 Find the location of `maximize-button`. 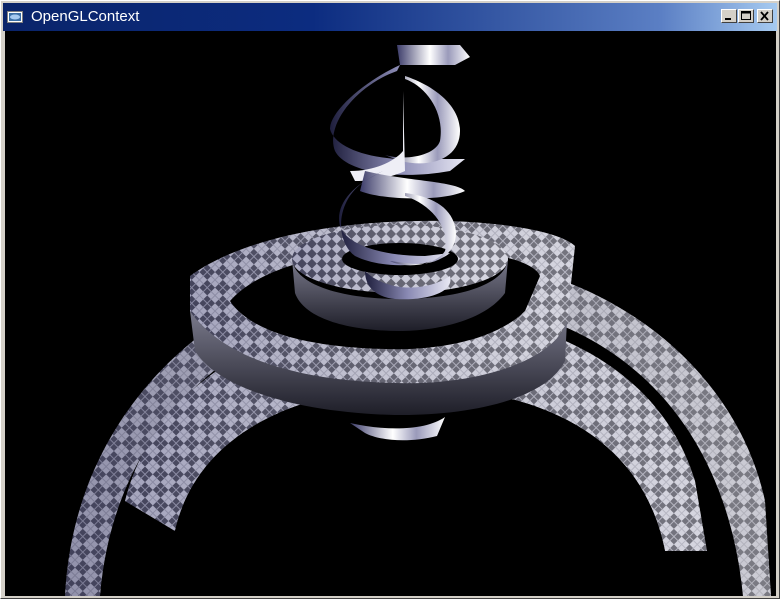

maximize-button is located at coordinates (746, 16).